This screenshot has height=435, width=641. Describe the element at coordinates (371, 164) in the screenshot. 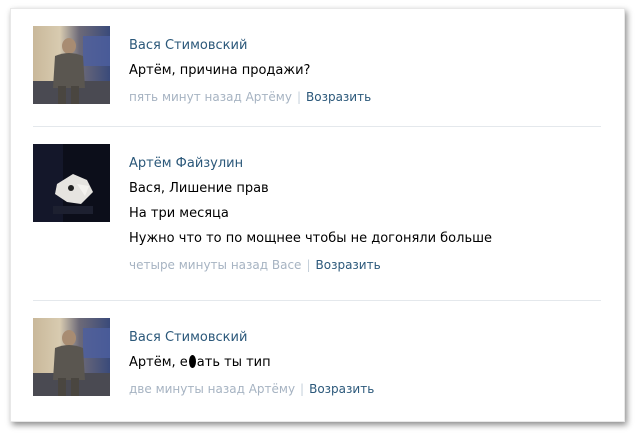

I see `comment-author: Артём Файзулин` at that location.